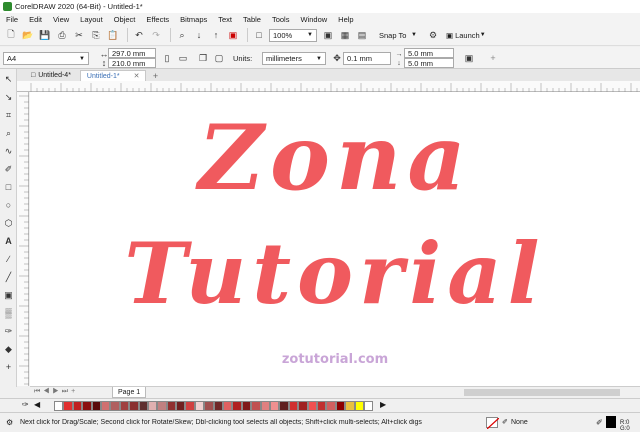 This screenshot has height=432, width=640. What do you see at coordinates (8, 205) in the screenshot?
I see `ellipse-tool-icon: ○` at bounding box center [8, 205].